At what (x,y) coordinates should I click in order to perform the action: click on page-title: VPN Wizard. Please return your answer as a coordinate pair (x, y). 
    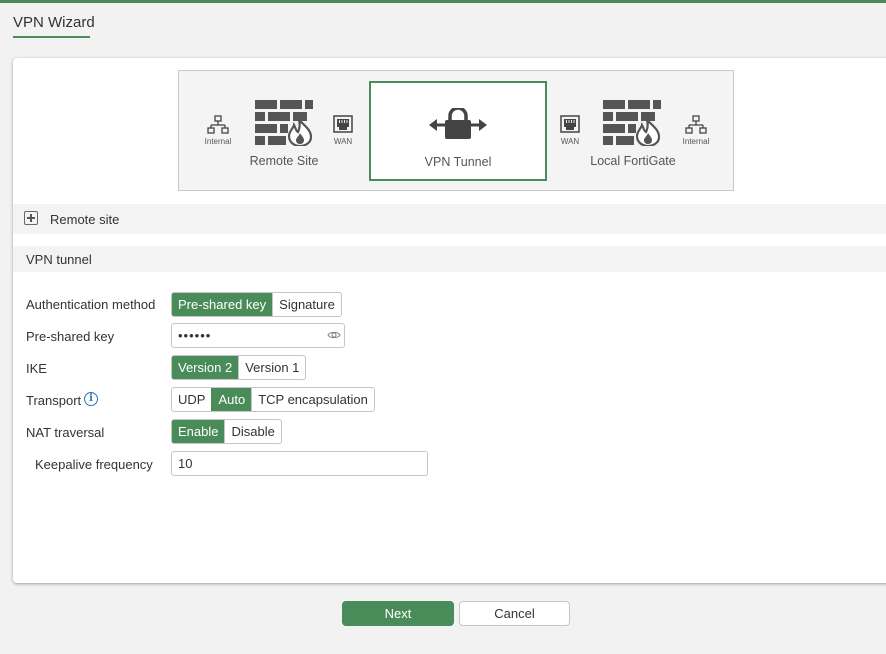
    Looking at the image, I should click on (54, 22).